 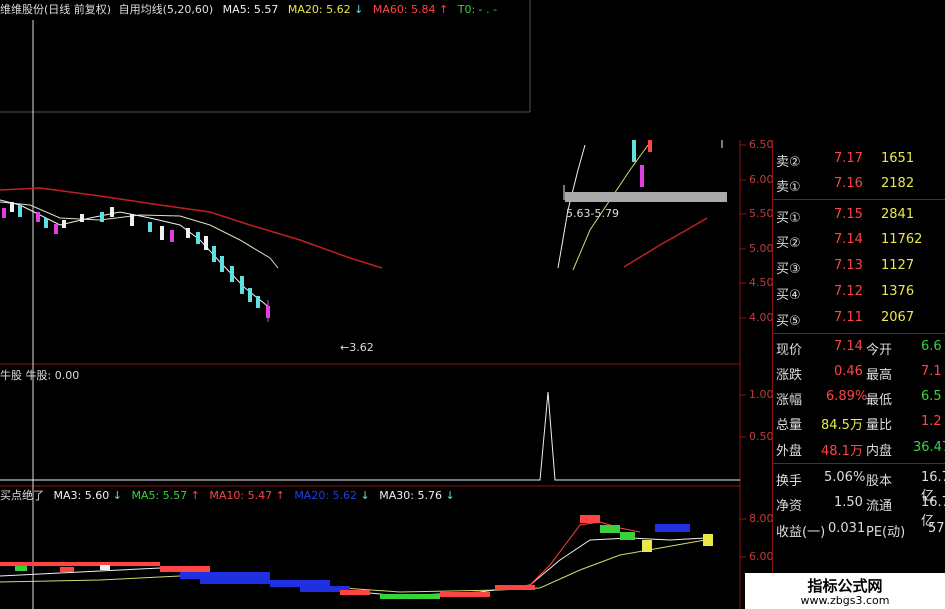 What do you see at coordinates (761, 248) in the screenshot?
I see `y-tick-500: 5.00` at bounding box center [761, 248].